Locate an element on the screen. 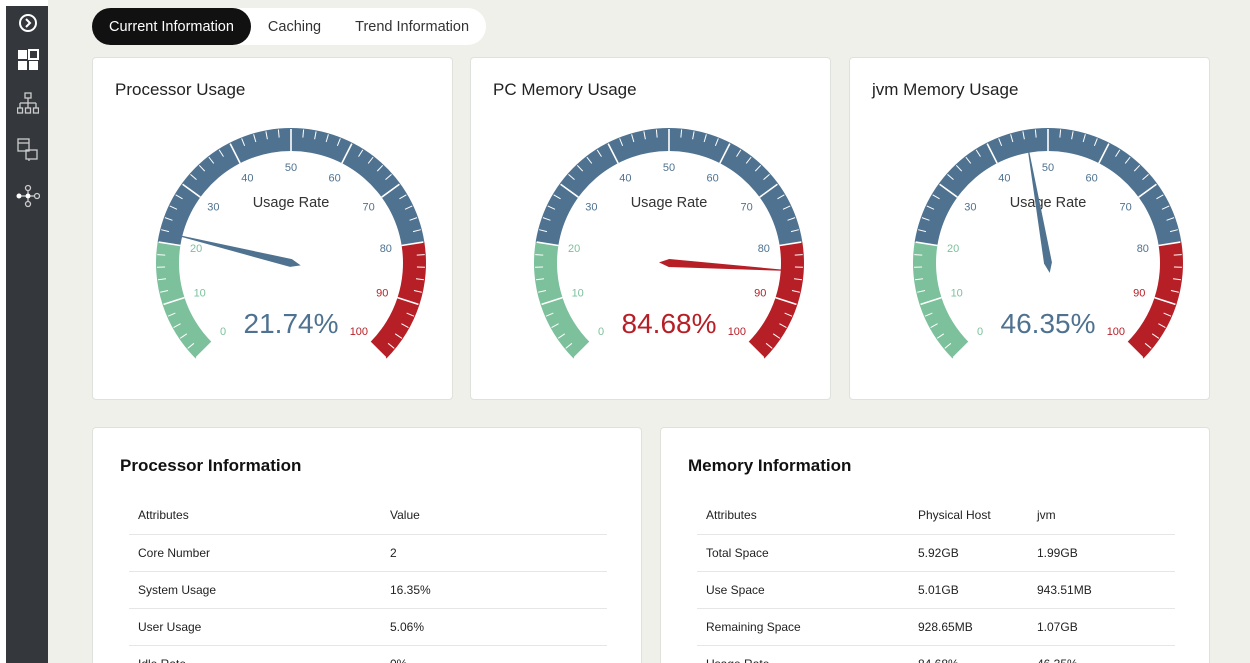 This screenshot has width=1250, height=663. table-header-row: Attributes Value is located at coordinates (368, 516).